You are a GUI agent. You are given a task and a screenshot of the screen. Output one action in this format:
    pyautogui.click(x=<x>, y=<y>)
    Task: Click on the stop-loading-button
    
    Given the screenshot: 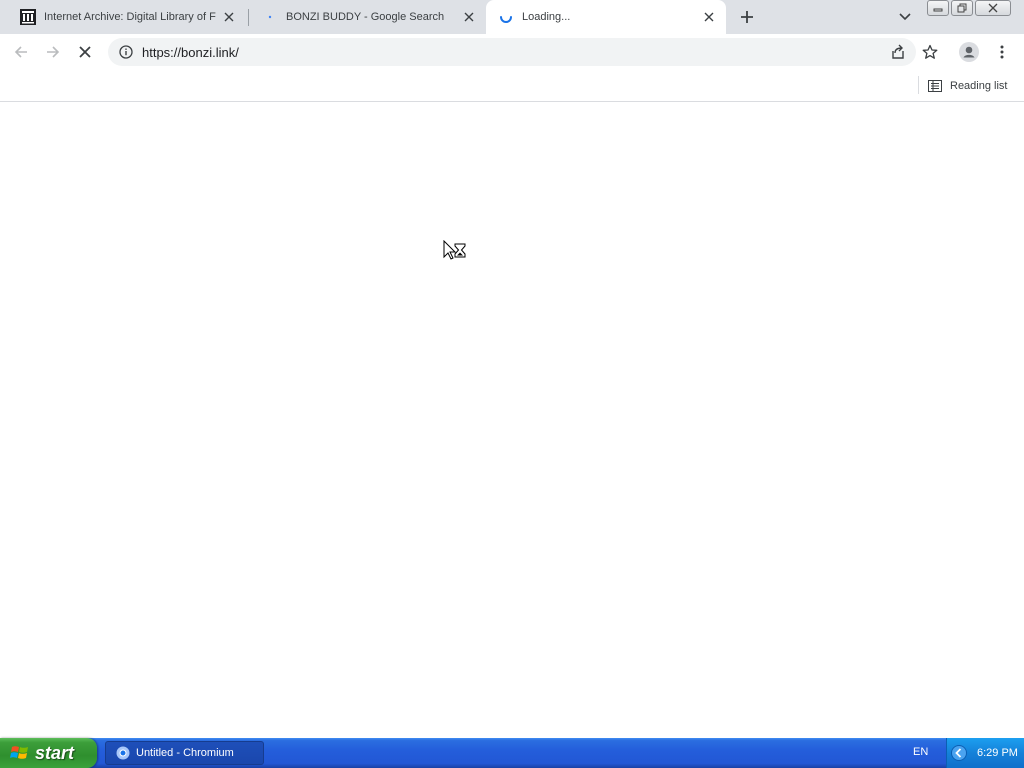 What is the action you would take?
    pyautogui.click(x=85, y=52)
    